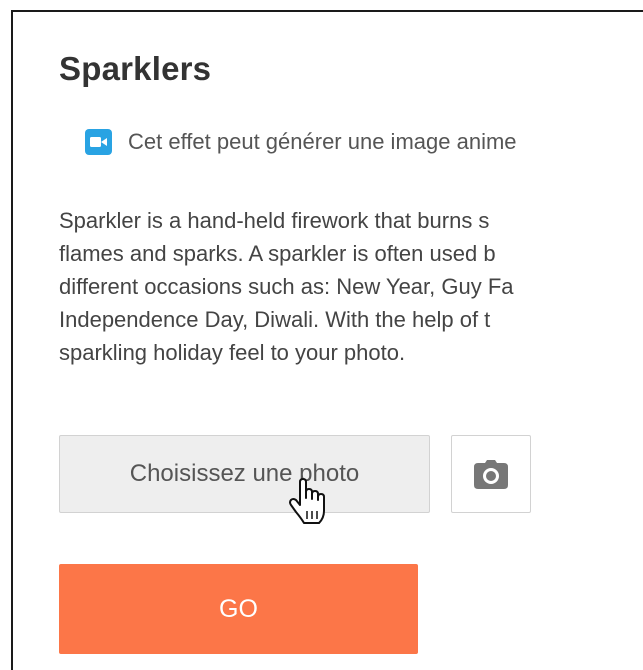  What do you see at coordinates (135, 68) in the screenshot?
I see `page-title: Sparklers` at bounding box center [135, 68].